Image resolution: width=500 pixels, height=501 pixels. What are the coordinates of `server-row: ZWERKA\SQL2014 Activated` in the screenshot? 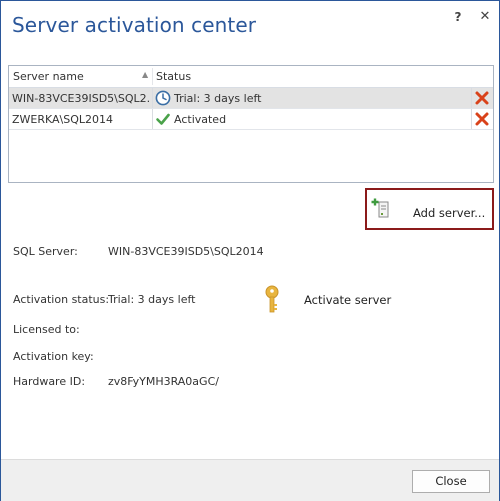 It's located at (251, 119).